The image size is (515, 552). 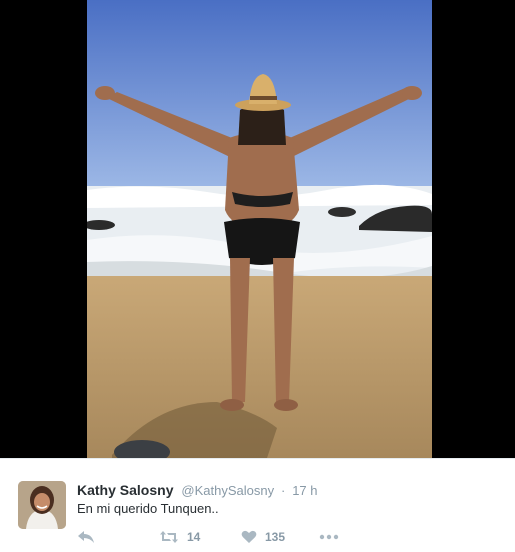 I want to click on tweet-timestamp: 17 h, so click(x=304, y=490).